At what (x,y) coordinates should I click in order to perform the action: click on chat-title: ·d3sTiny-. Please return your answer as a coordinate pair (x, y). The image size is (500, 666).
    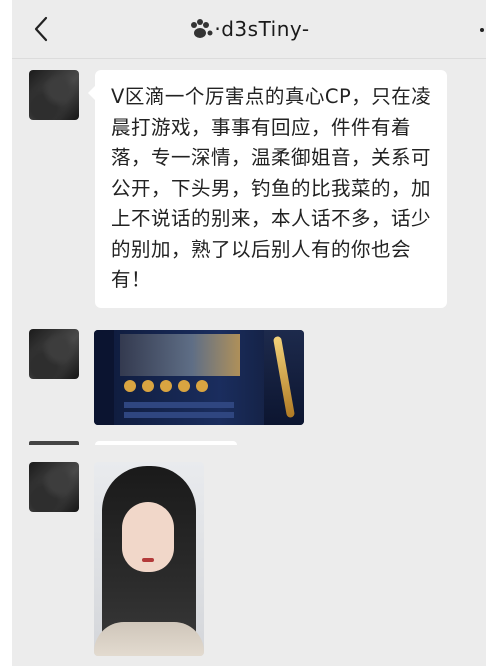
    Looking at the image, I should click on (262, 29).